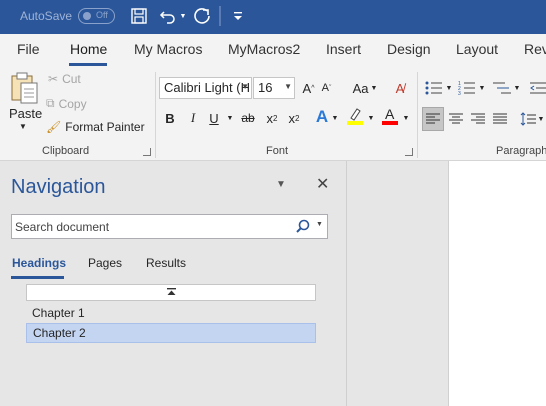 Image resolution: width=546 pixels, height=406 pixels. Describe the element at coordinates (59, 333) in the screenshot. I see `heading-label: Chapter 2` at that location.